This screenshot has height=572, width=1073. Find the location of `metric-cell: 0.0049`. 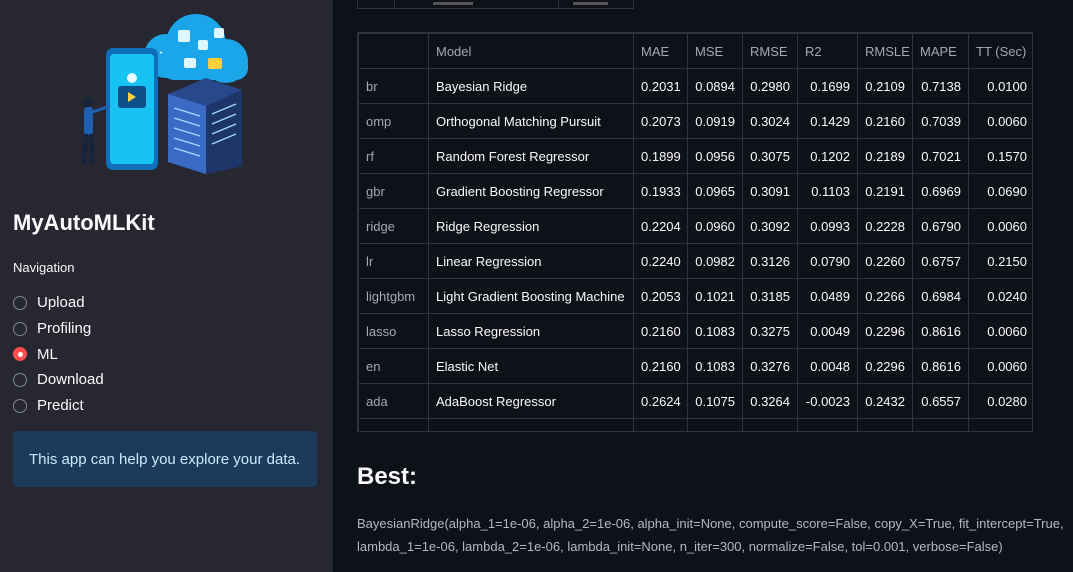

metric-cell: 0.0049 is located at coordinates (827, 331).